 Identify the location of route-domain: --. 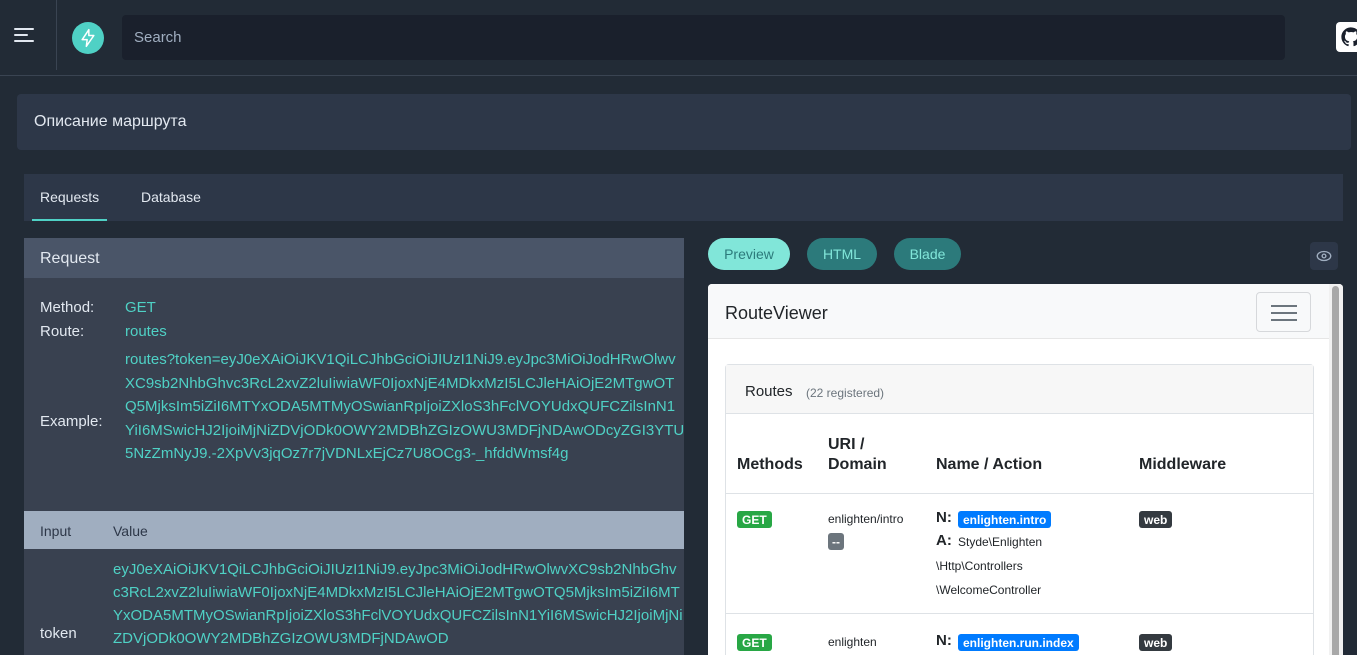
(836, 541).